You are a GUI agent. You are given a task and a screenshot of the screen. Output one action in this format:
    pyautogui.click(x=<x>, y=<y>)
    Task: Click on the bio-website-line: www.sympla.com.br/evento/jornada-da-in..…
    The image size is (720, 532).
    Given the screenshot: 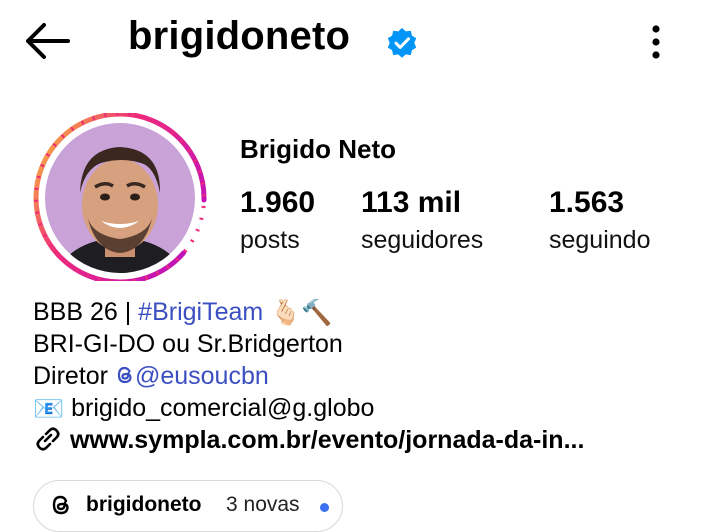 What is the action you would take?
    pyautogui.click(x=308, y=440)
    